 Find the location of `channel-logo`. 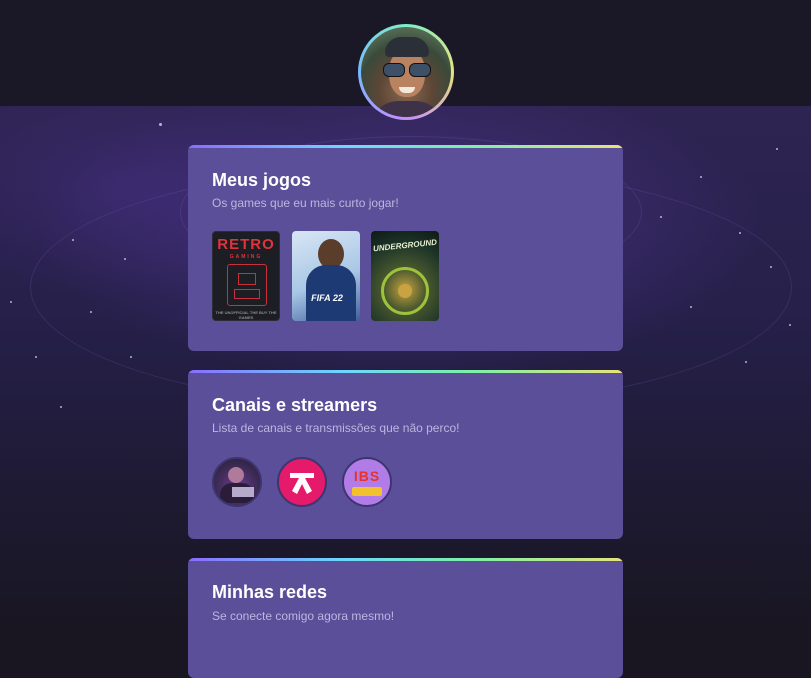

channel-logo is located at coordinates (302, 482).